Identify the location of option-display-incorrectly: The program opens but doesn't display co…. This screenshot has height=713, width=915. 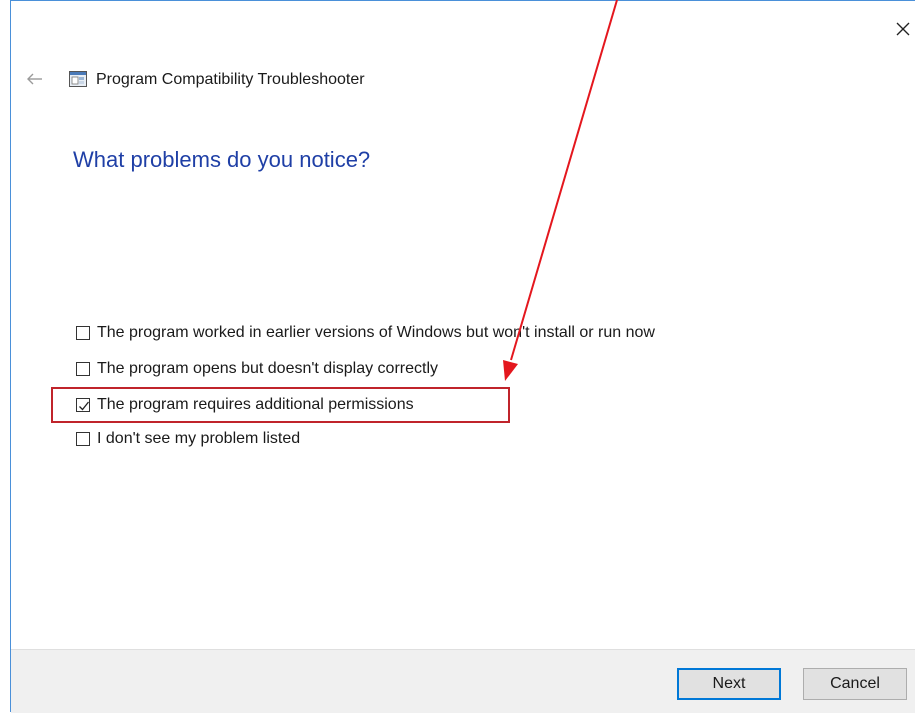
(257, 369).